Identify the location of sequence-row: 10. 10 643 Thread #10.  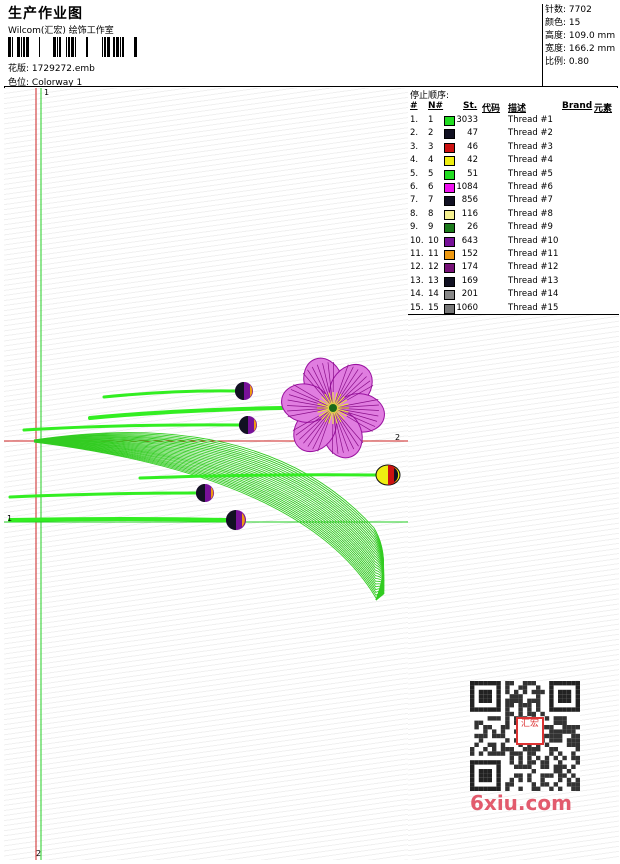
(513, 241).